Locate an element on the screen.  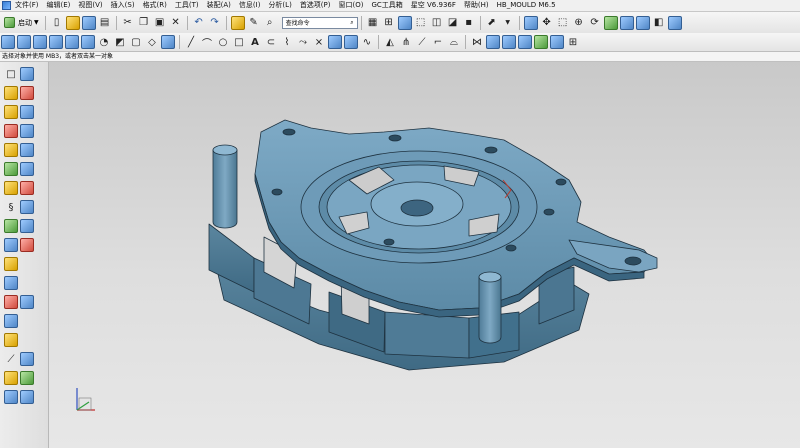
menu-tools: 工具(T) is located at coordinates (187, 5).